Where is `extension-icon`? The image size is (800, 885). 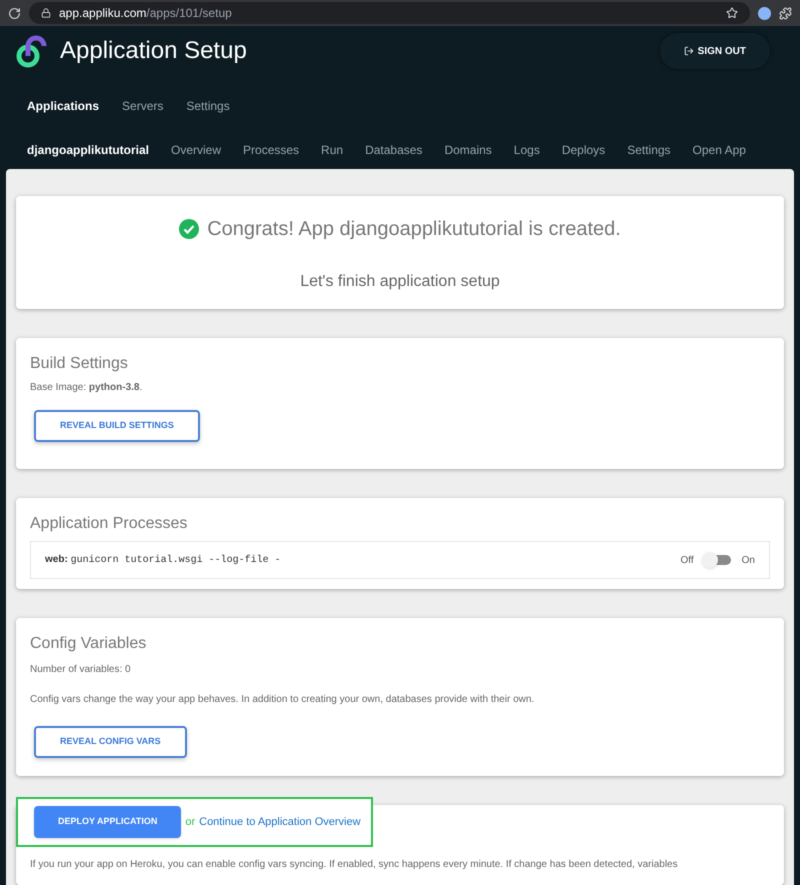
extension-icon is located at coordinates (764, 13).